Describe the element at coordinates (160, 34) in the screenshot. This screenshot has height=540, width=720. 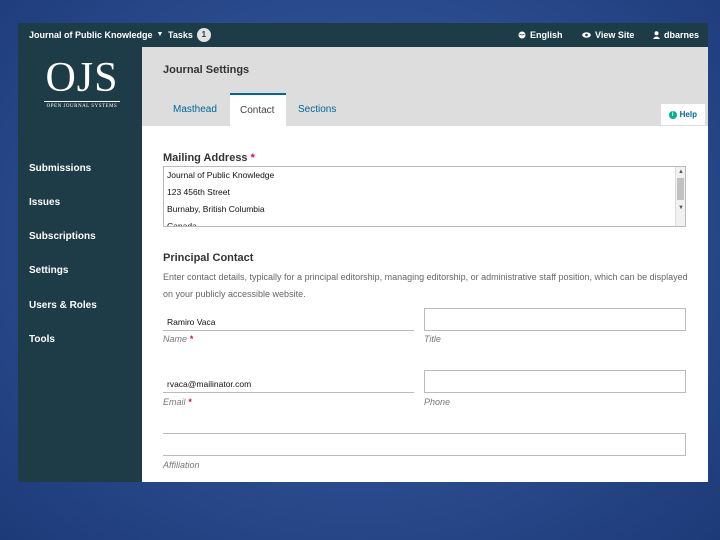
I see `caret-down-icon: ▼` at that location.